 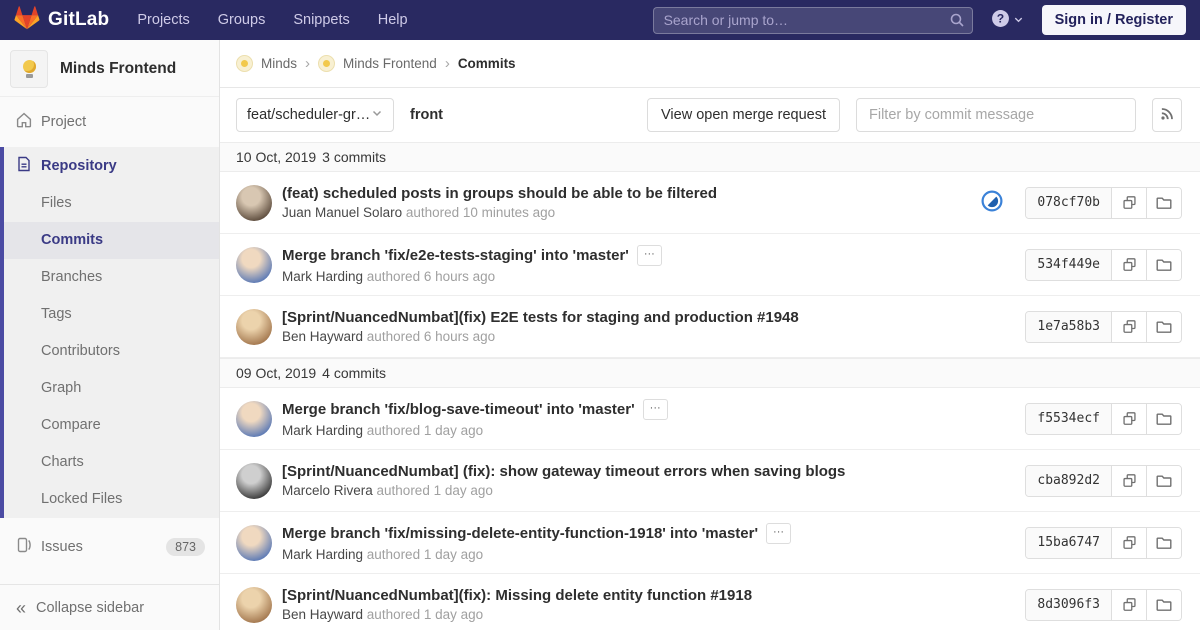 What do you see at coordinates (111, 240) in the screenshot?
I see `sidebar-item-commits: Commits` at bounding box center [111, 240].